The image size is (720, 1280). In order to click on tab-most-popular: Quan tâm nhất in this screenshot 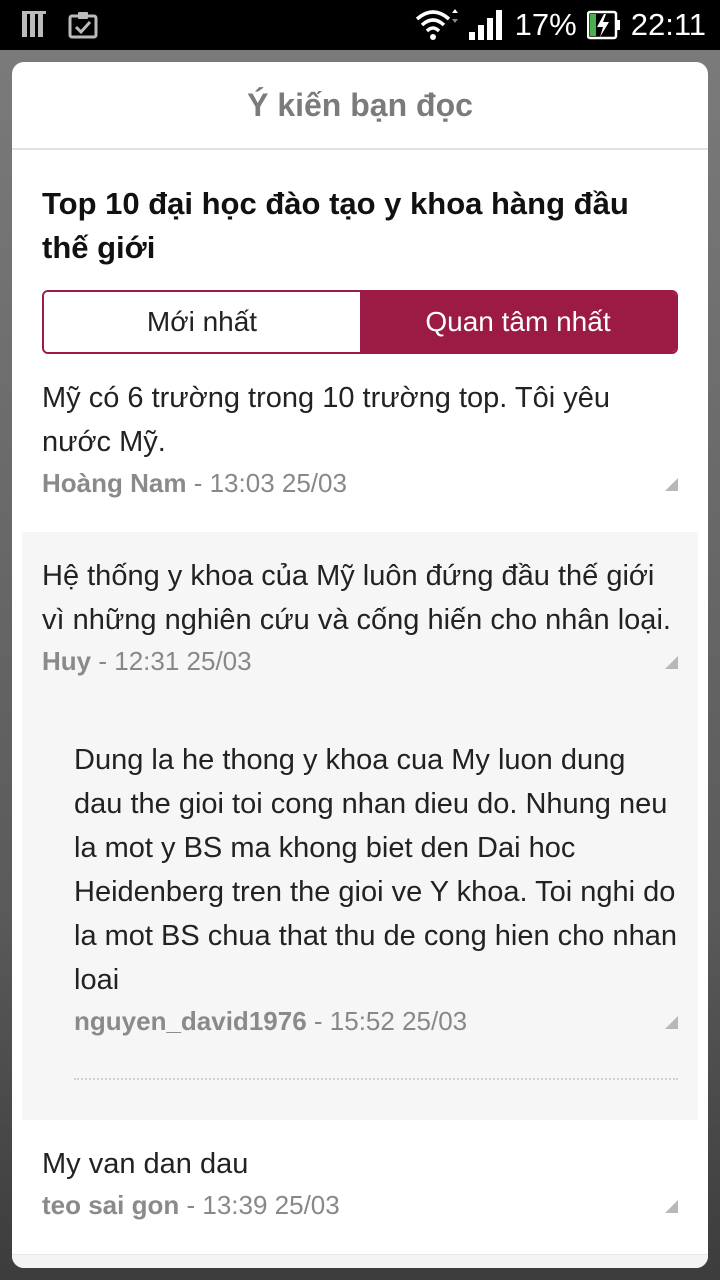, I will do `click(518, 322)`.